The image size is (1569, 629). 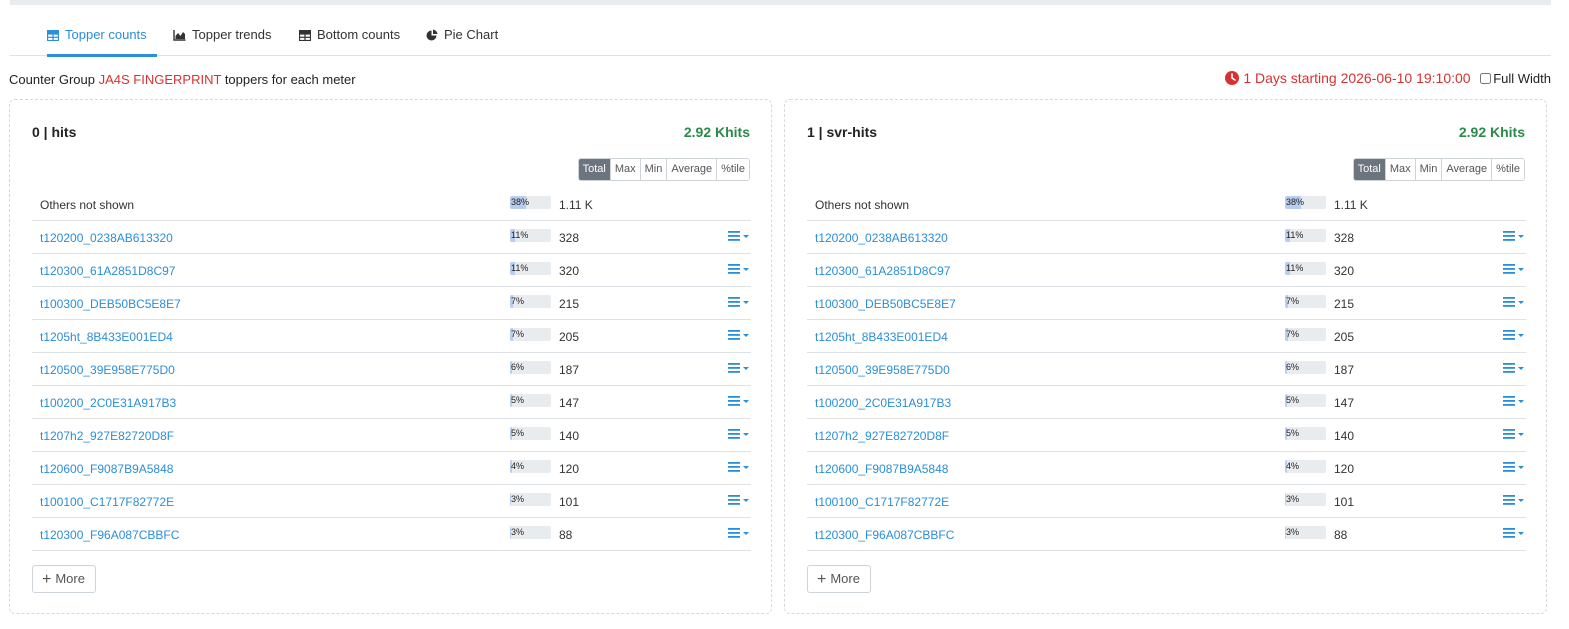 I want to click on percent-label: 6%, so click(x=1293, y=367).